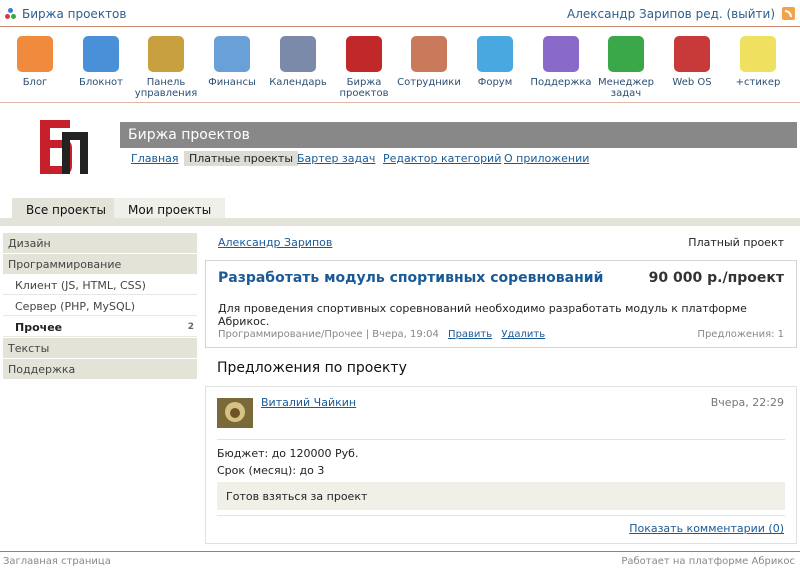 The width and height of the screenshot is (800, 571). I want to click on category-label: Прочее, so click(39, 327).